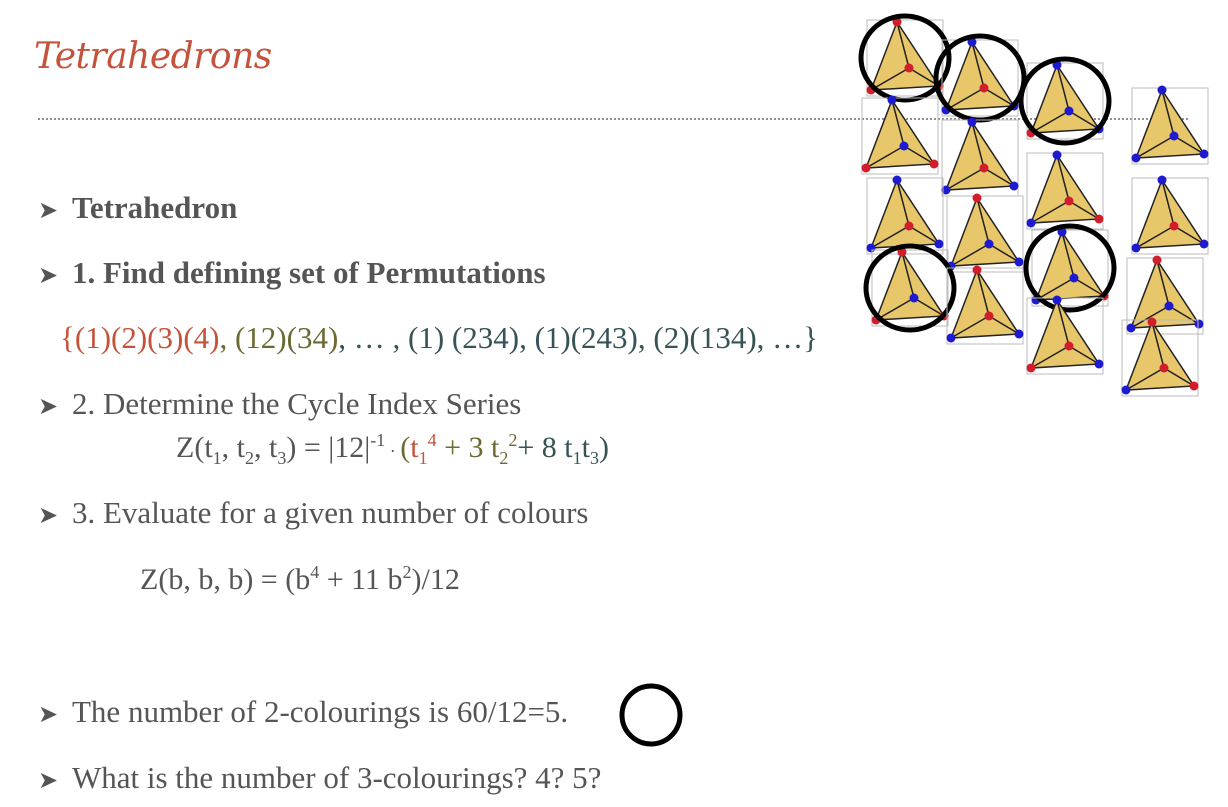 This screenshot has width=1228, height=807. What do you see at coordinates (545, 447) in the screenshot?
I see `formula-term-teal: + 8 t` at bounding box center [545, 447].